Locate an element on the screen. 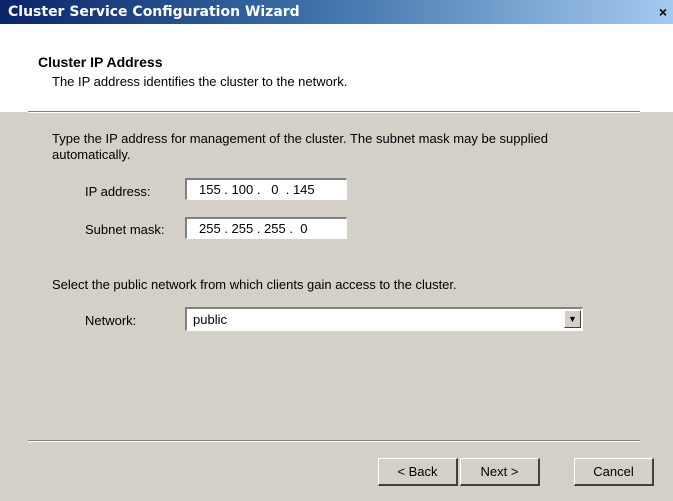 The image size is (673, 501). back-button: < Back is located at coordinates (418, 472).